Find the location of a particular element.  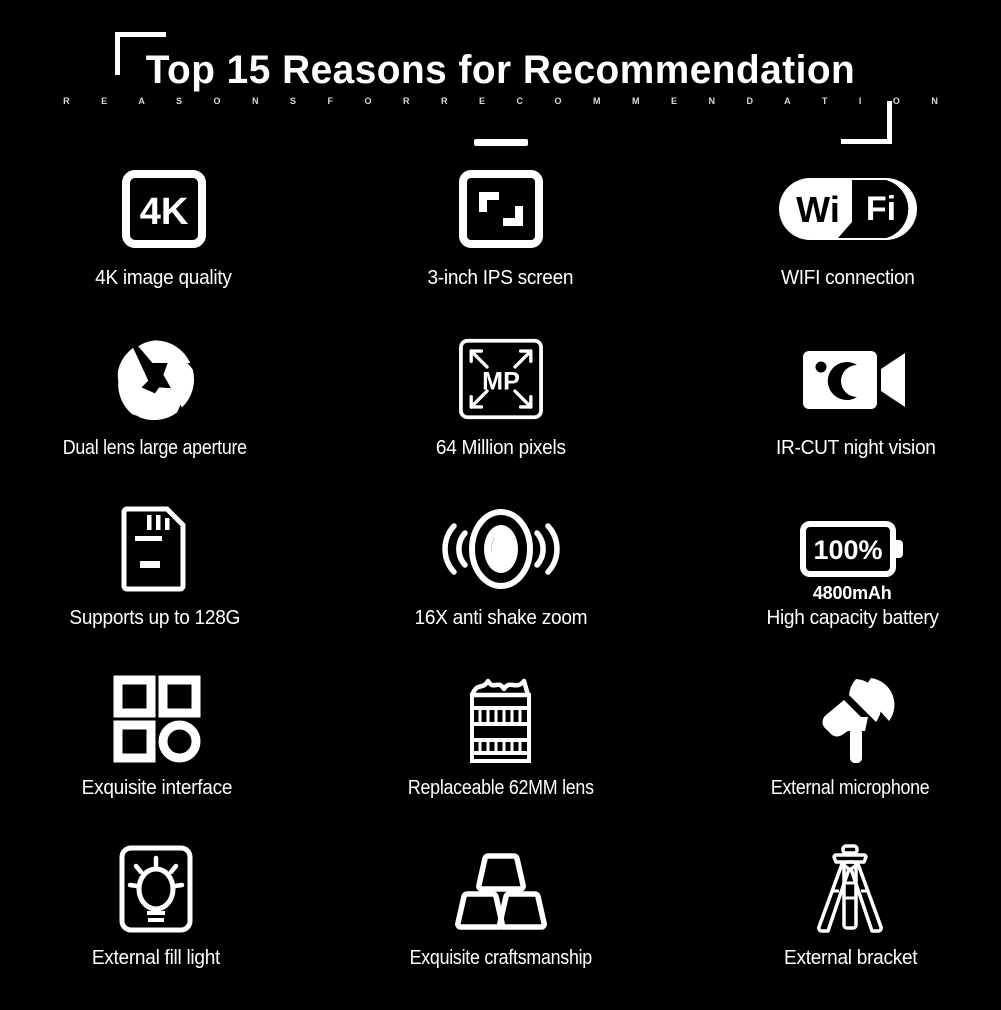

fill-light-panel-icon is located at coordinates (161, 889).